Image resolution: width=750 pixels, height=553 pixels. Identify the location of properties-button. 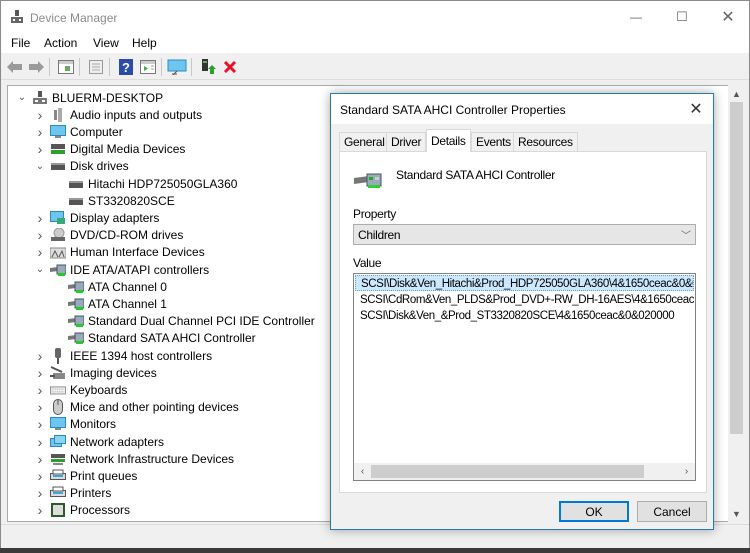
(96, 67).